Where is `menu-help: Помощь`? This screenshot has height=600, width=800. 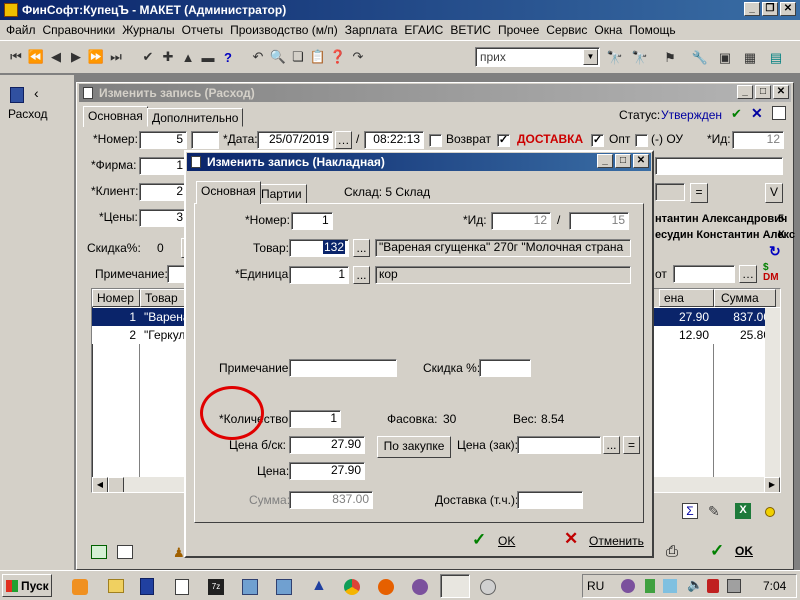 menu-help: Помощь is located at coordinates (652, 30).